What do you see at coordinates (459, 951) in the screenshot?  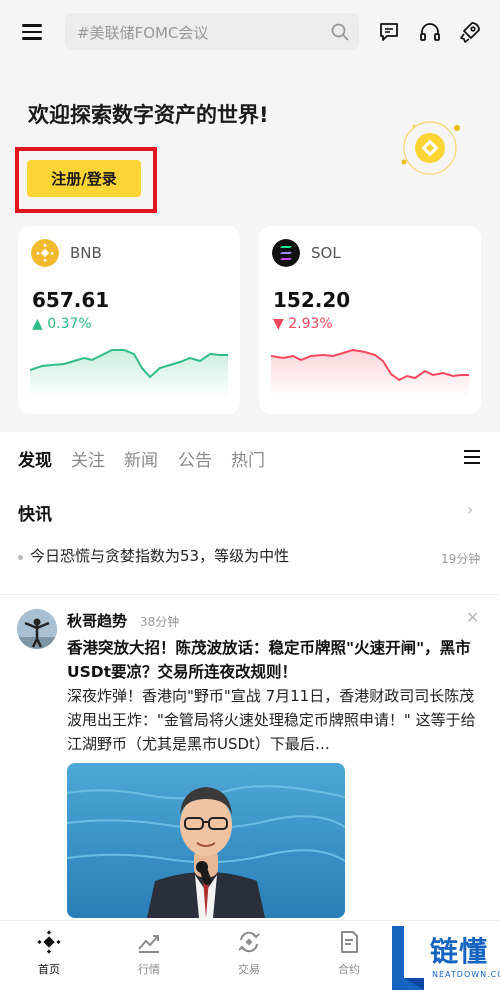 I see `watermark-text: 链懂` at bounding box center [459, 951].